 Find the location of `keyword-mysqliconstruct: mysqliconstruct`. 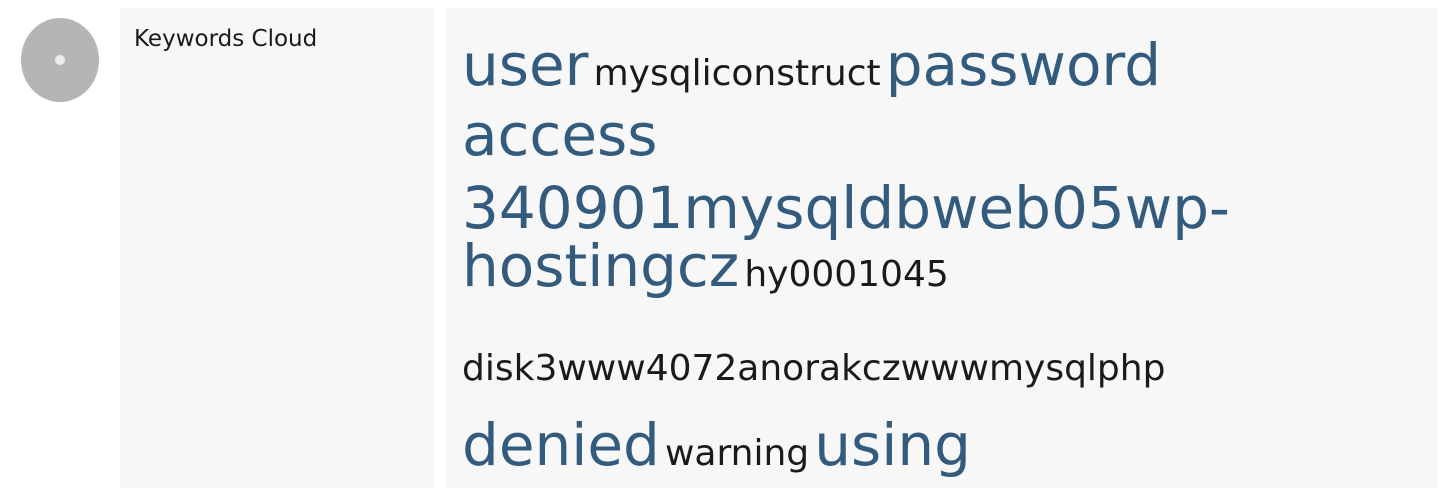

keyword-mysqliconstruct: mysqliconstruct is located at coordinates (737, 74).